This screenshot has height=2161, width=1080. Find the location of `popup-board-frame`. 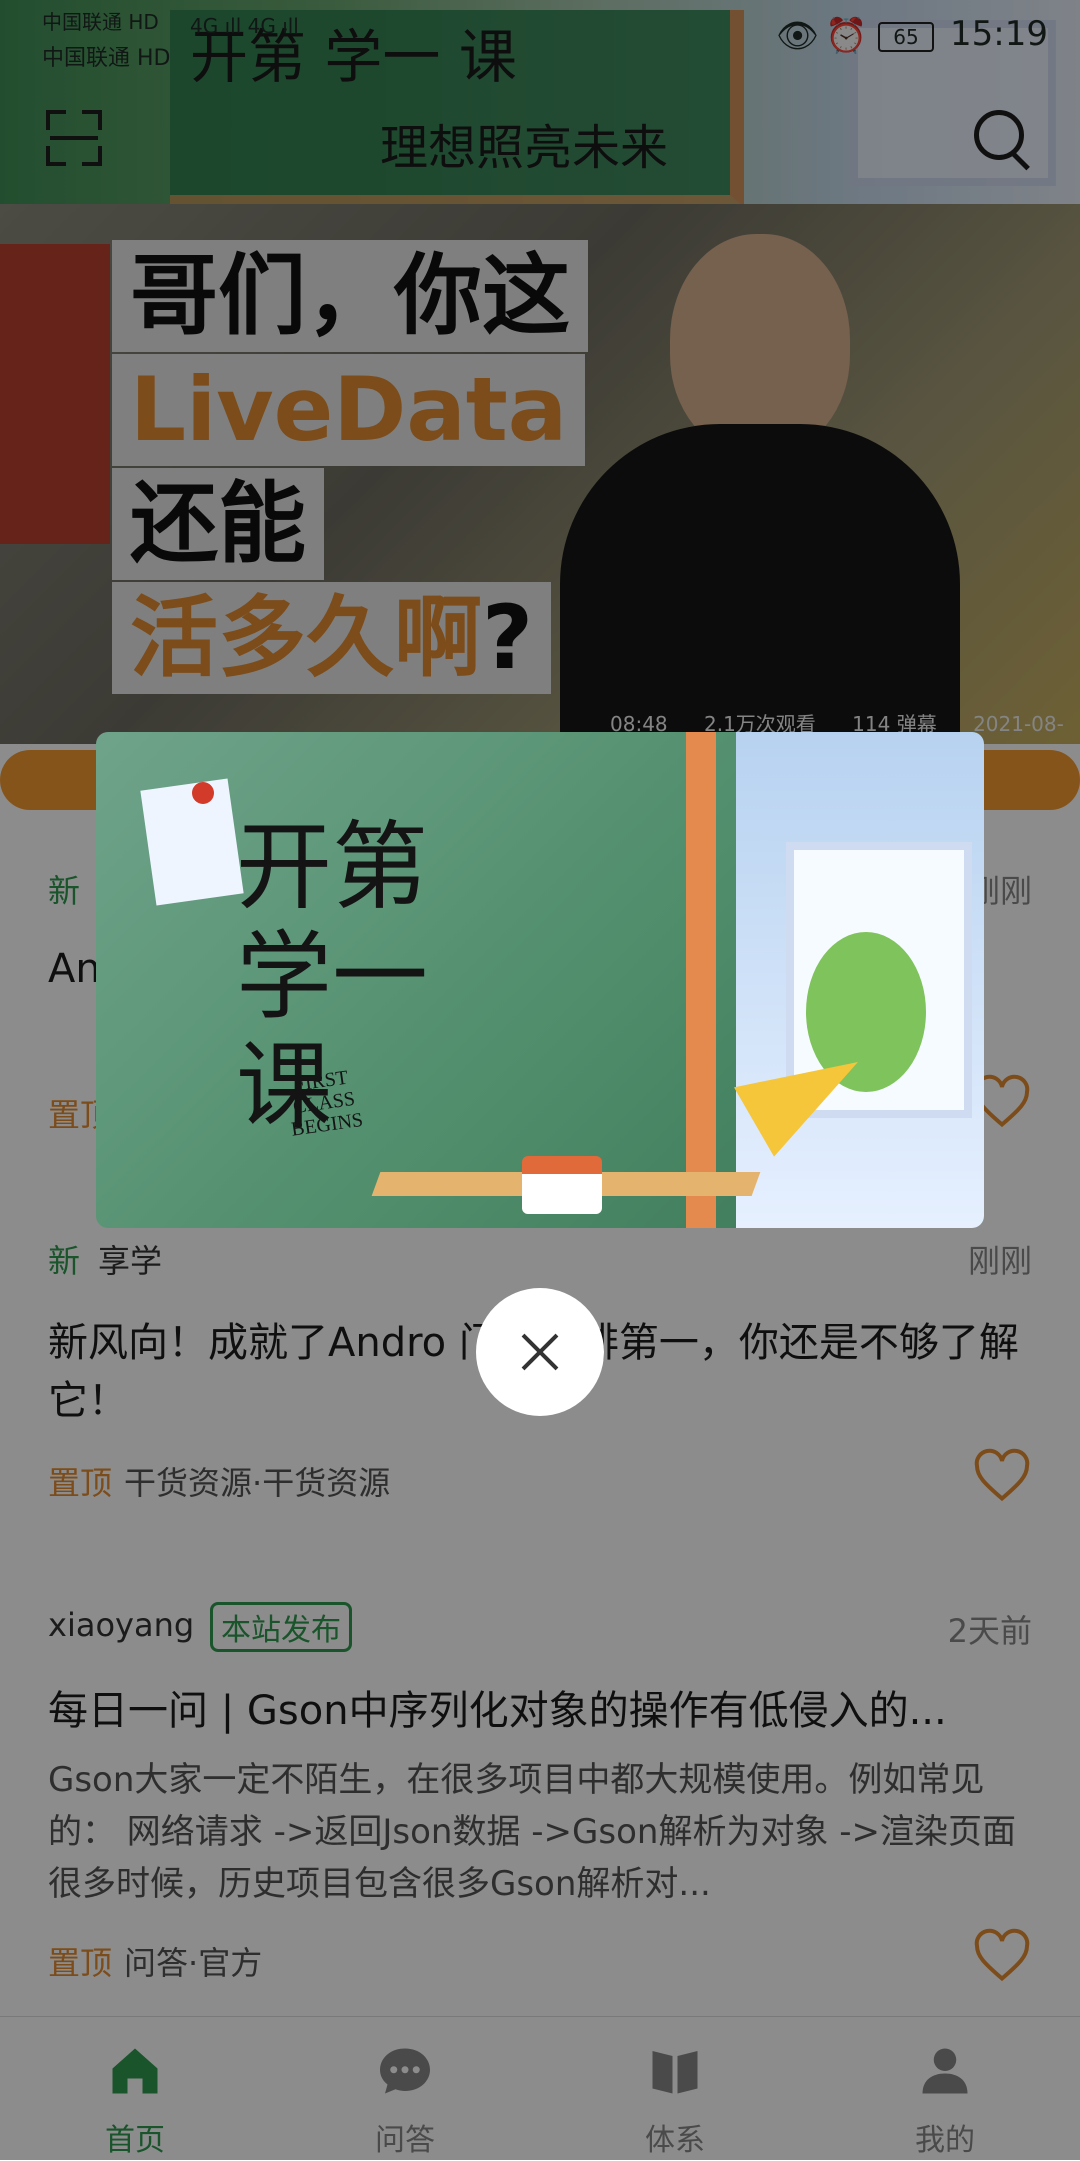

popup-board-frame is located at coordinates (701, 980).